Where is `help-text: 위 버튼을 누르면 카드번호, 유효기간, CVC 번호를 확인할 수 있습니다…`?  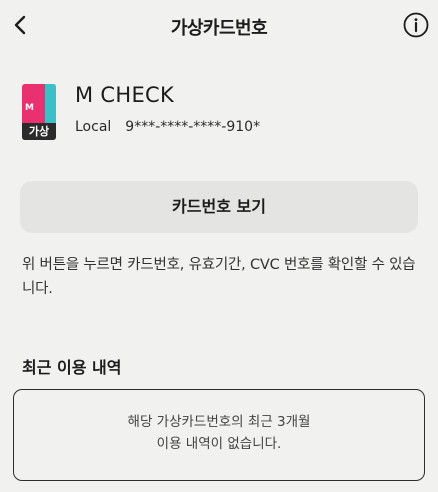 help-text: 위 버튼을 누르면 카드번호, 유효기간, CVC 번호를 확인할 수 있습니다… is located at coordinates (219, 277).